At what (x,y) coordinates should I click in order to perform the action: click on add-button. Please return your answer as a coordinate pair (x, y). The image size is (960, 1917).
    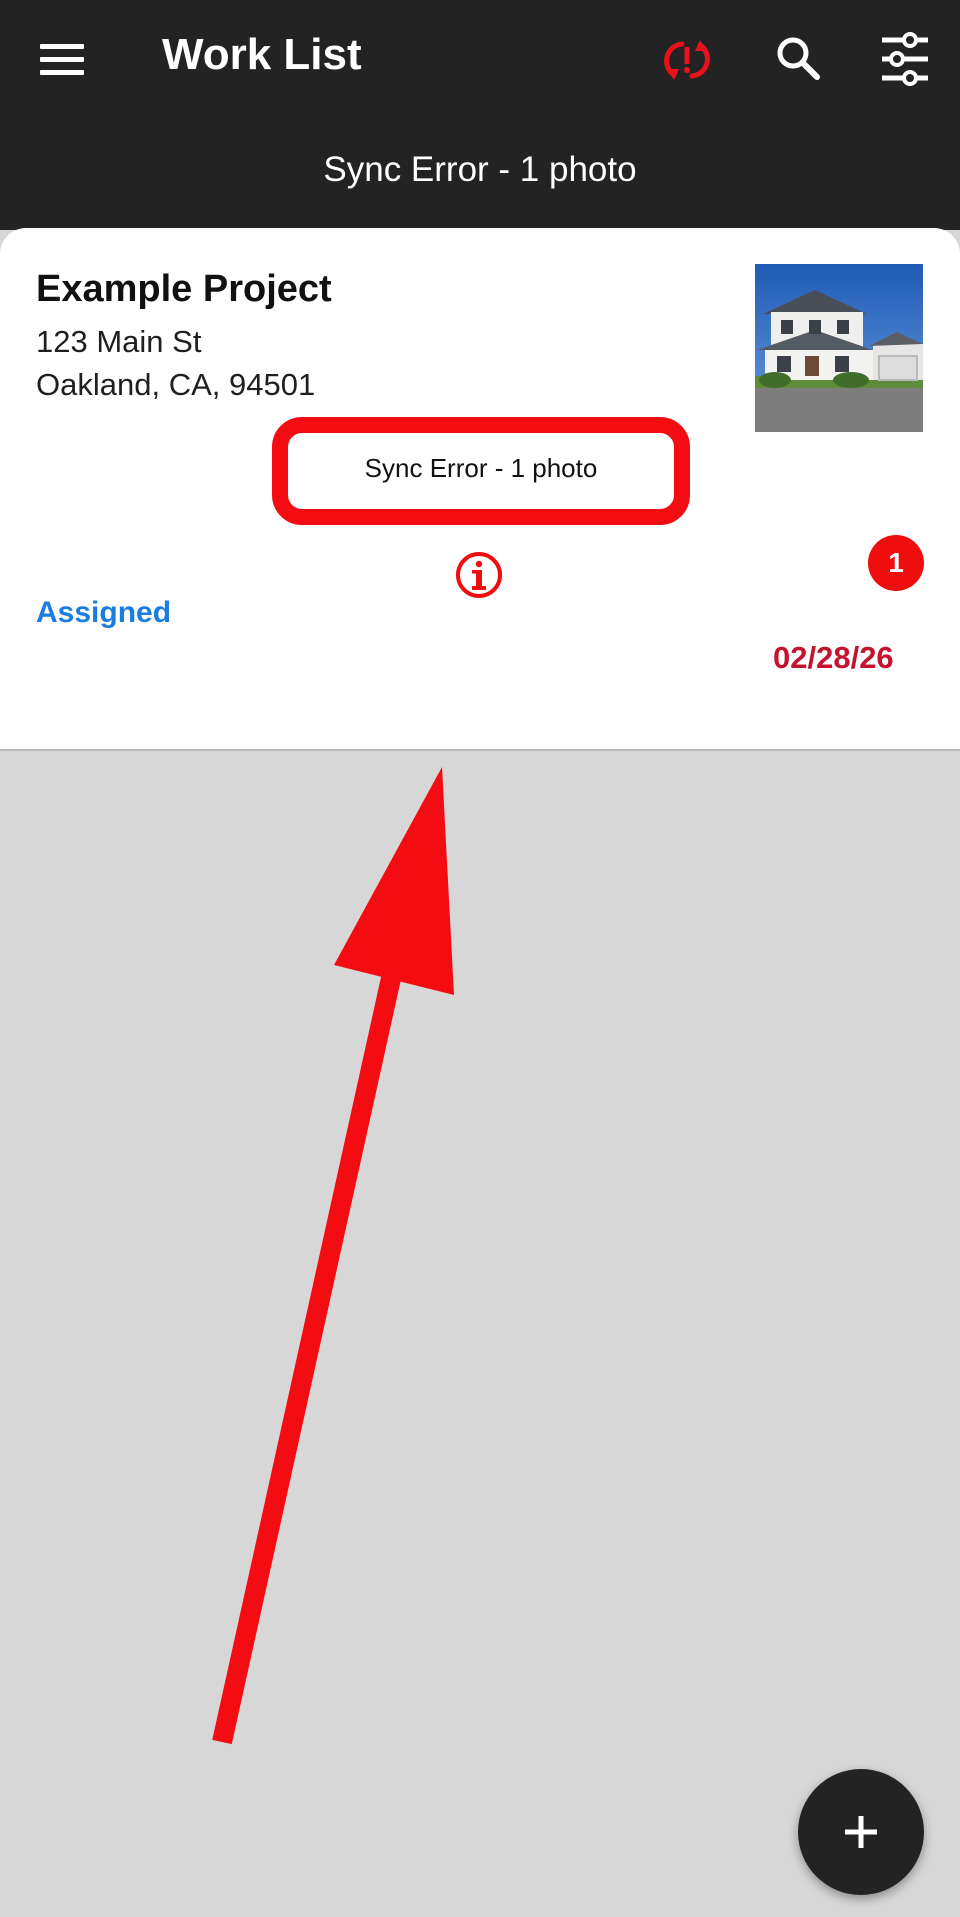
    Looking at the image, I should click on (861, 1832).